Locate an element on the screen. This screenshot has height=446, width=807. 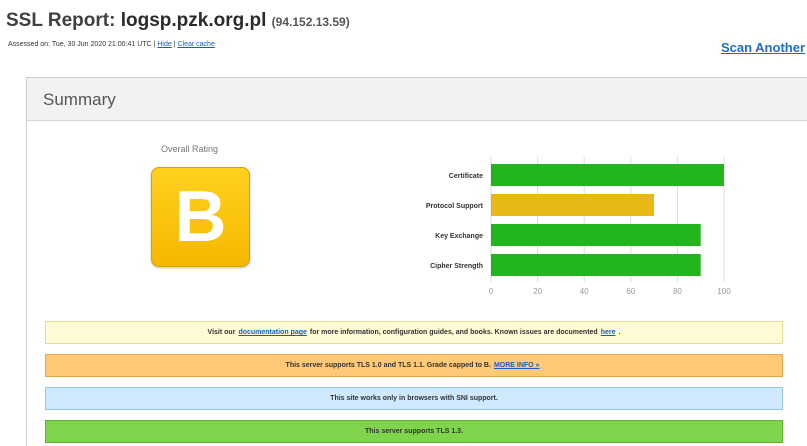
chart-category-label: Key Exchange is located at coordinates (459, 236).